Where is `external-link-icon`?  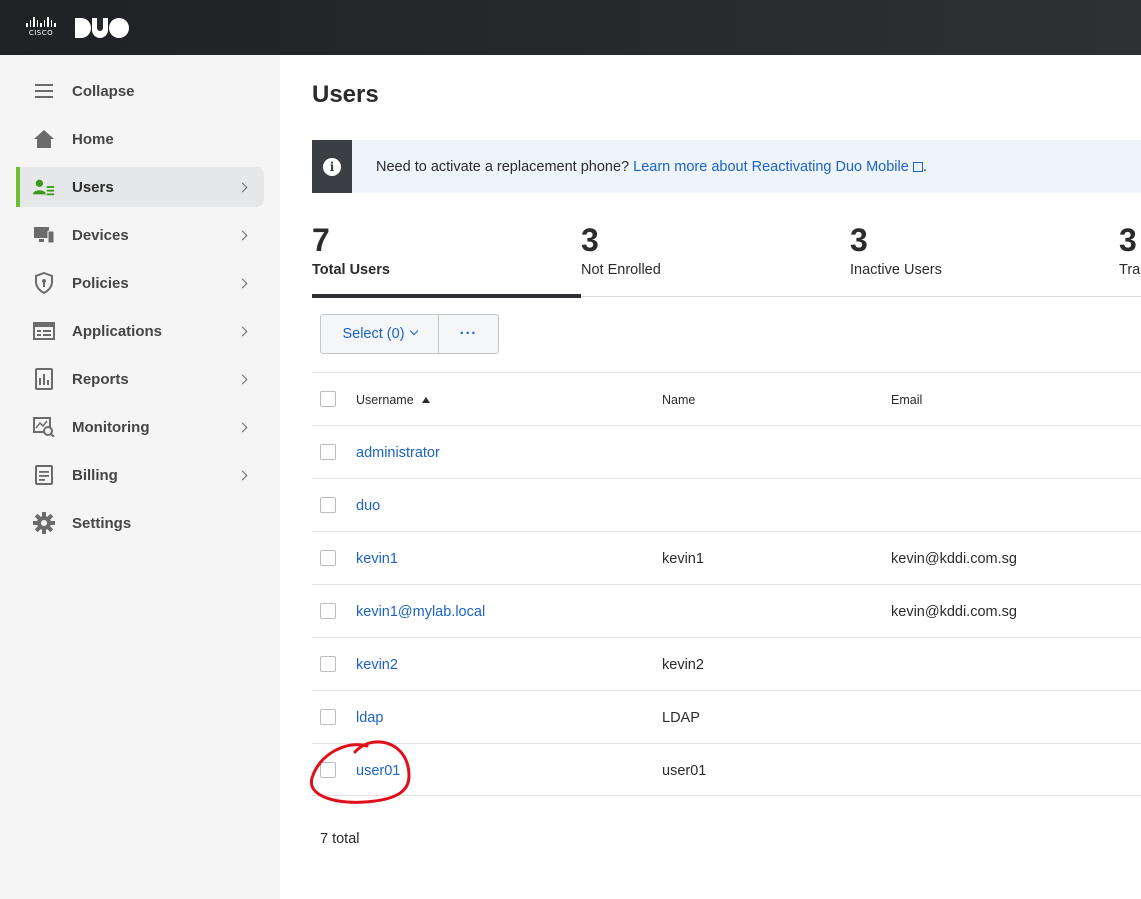
external-link-icon is located at coordinates (917, 166).